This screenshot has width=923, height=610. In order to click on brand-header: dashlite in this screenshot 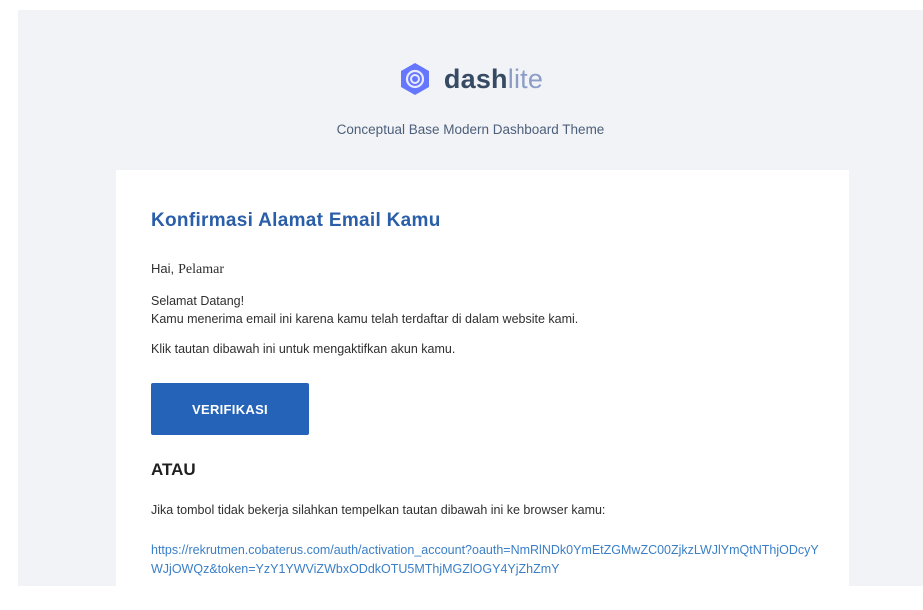, I will do `click(470, 79)`.